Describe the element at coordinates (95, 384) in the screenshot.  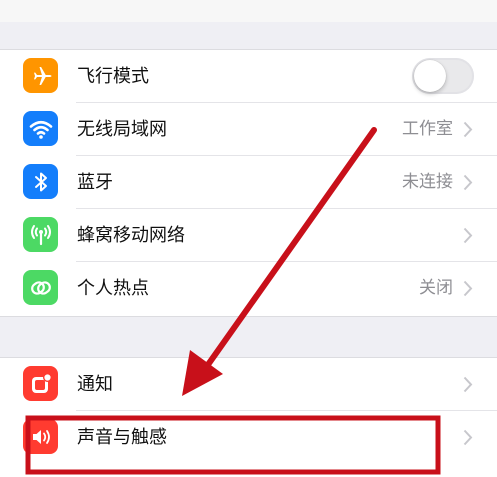
I see `notifications-label: 通知` at that location.